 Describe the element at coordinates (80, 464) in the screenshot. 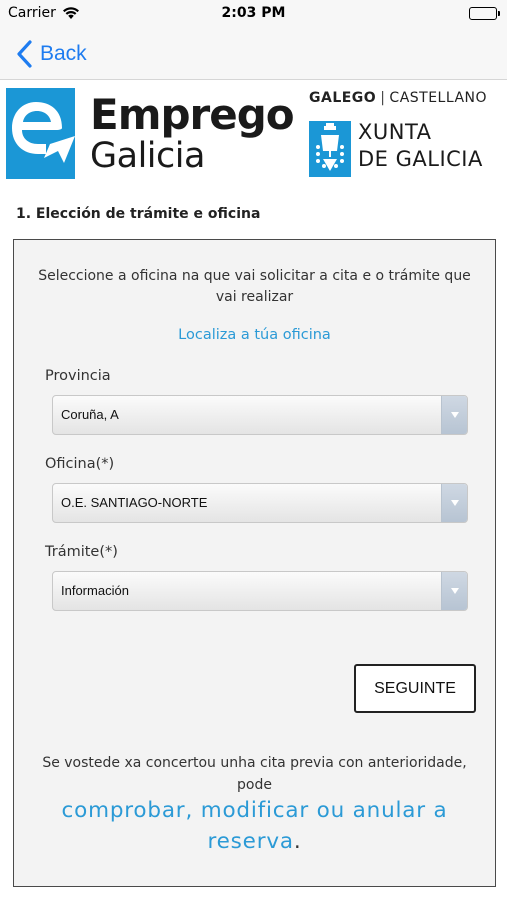

I see `office-label: Oficina(*)` at that location.